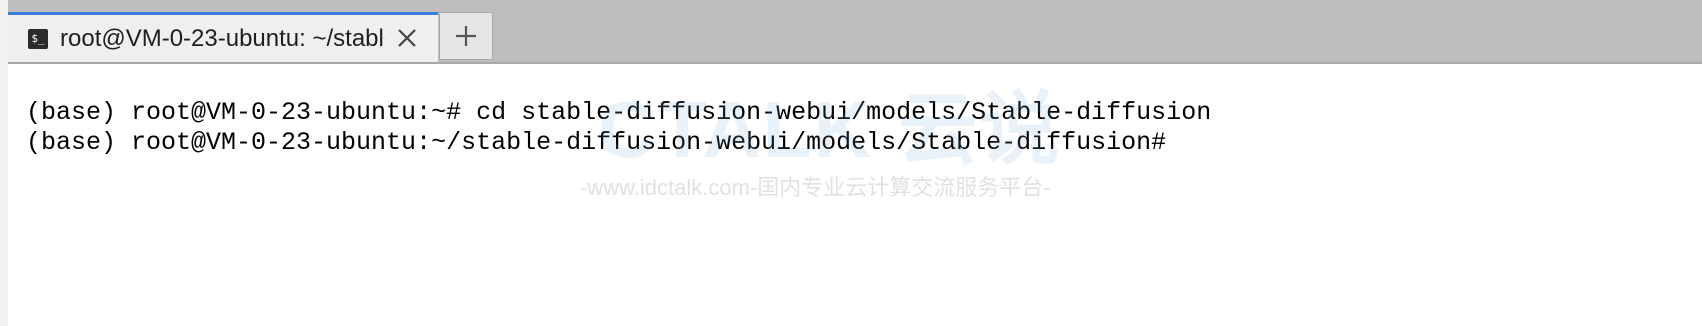  Describe the element at coordinates (407, 38) in the screenshot. I see `close-icon` at that location.